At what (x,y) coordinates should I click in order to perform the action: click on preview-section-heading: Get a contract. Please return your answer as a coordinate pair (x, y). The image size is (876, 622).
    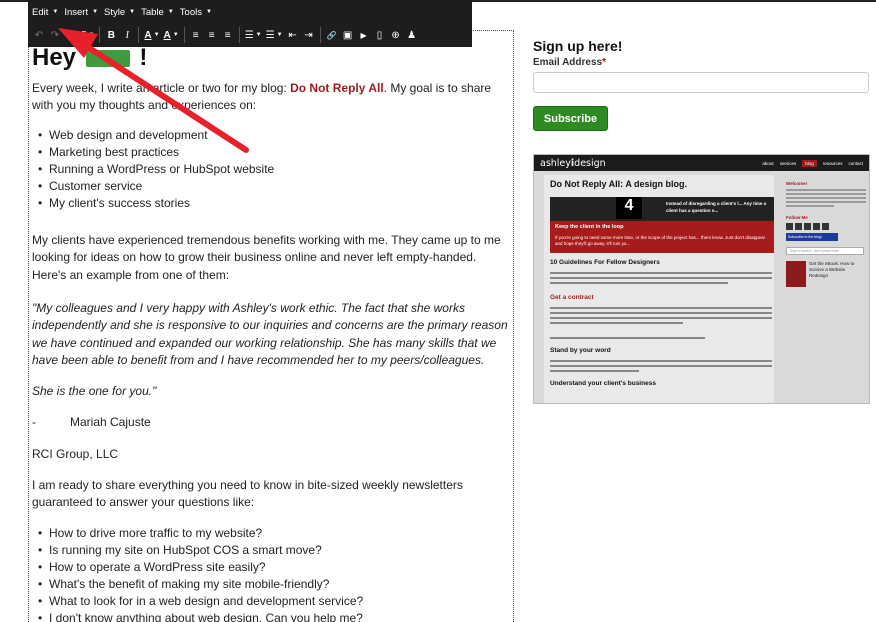
    Looking at the image, I should click on (572, 297).